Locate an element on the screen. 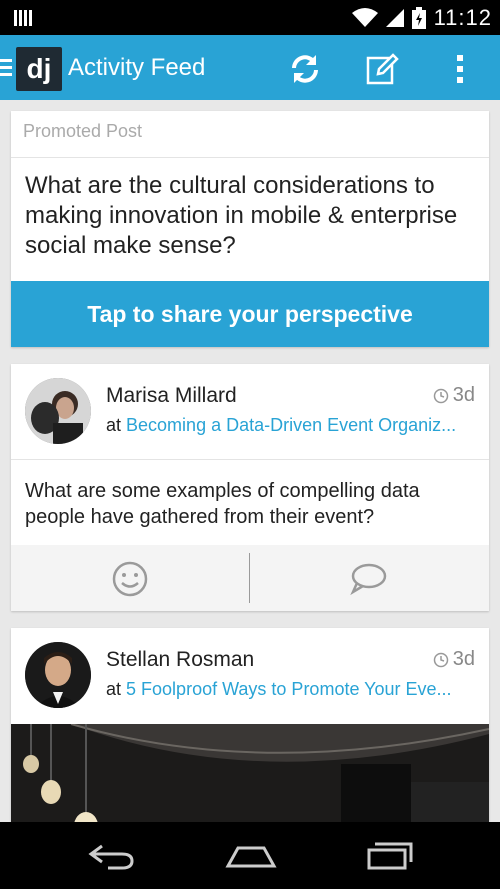  battery-icon is located at coordinates (418, 17).